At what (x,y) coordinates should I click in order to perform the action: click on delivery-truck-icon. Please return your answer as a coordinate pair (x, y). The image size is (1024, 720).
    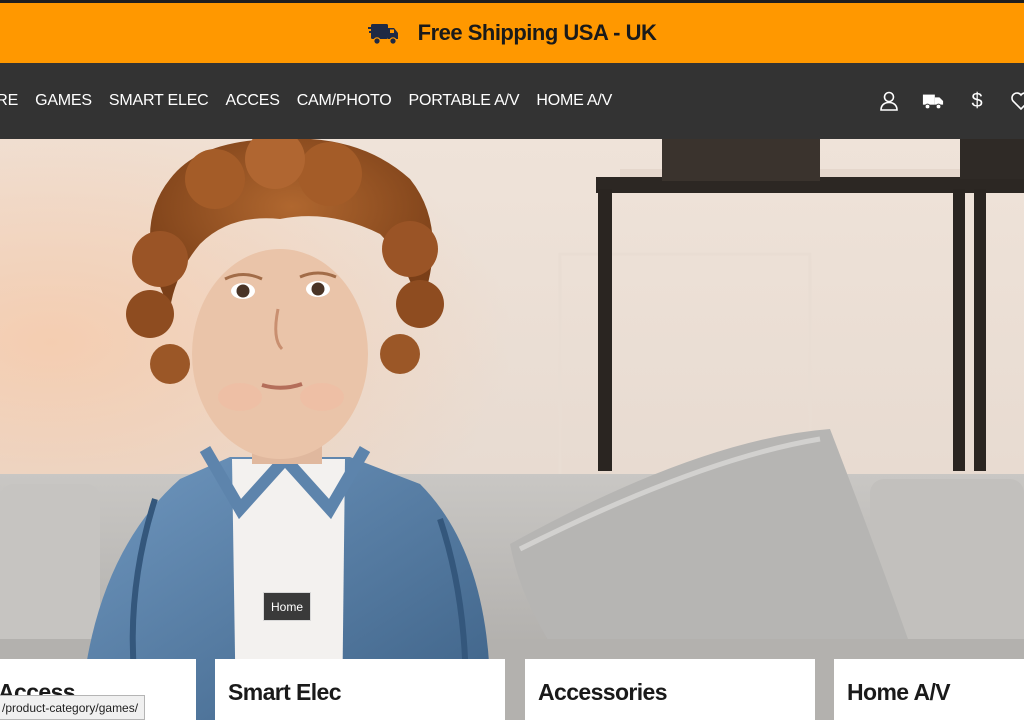
    Looking at the image, I should click on (383, 33).